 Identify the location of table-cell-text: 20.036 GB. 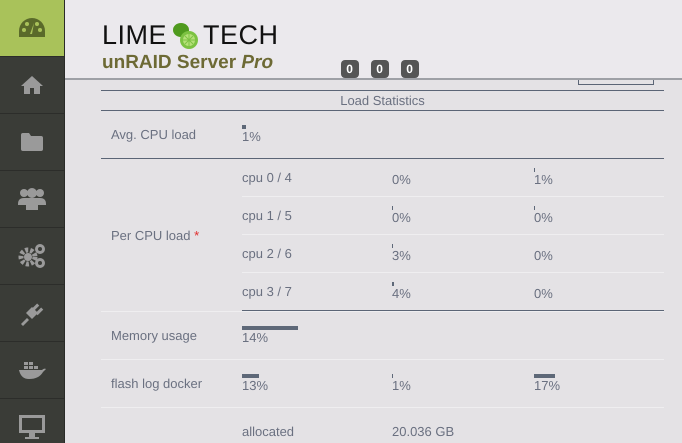
(424, 431).